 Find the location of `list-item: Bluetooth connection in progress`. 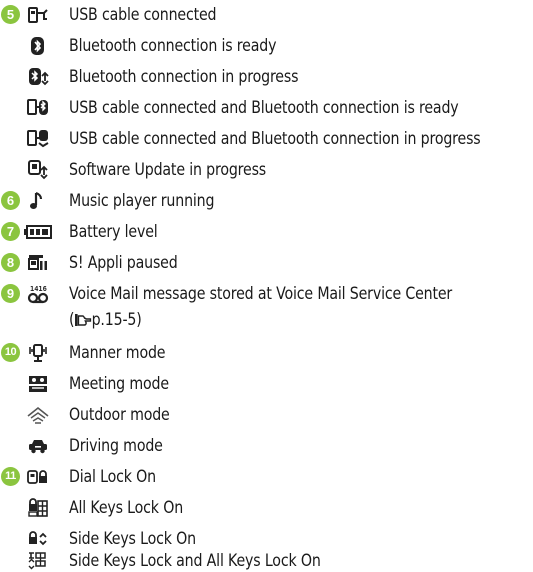

list-item: Bluetooth connection in progress is located at coordinates (266, 77).